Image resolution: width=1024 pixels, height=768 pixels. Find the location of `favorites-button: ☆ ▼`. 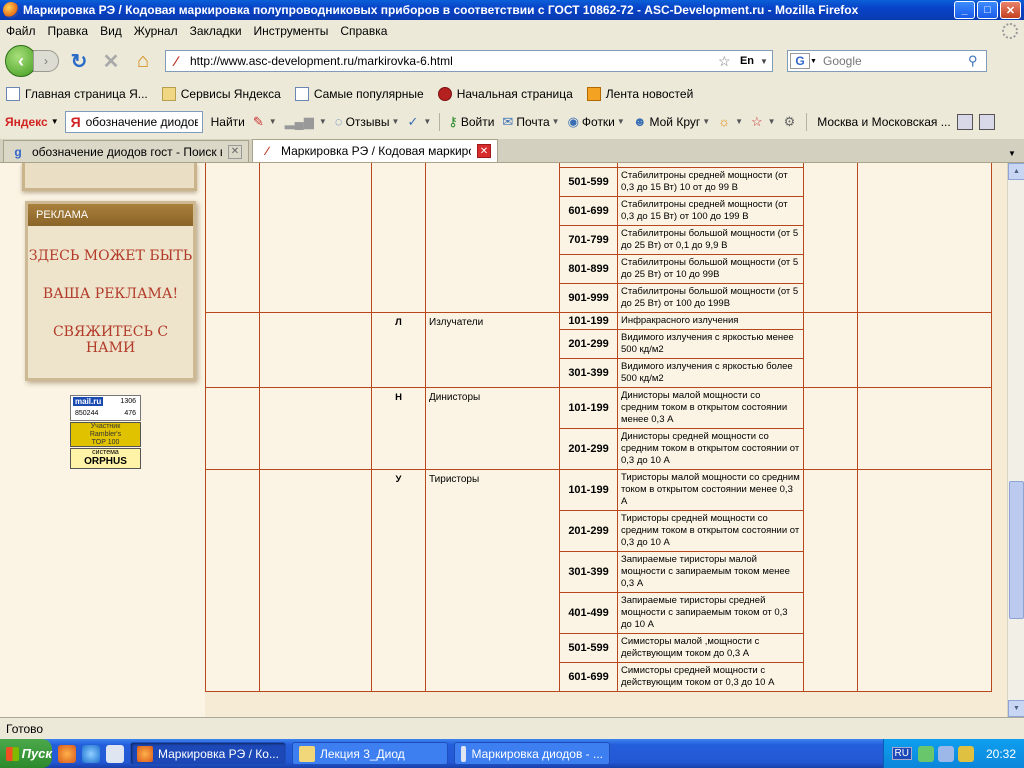

favorites-button: ☆ ▼ is located at coordinates (763, 122).